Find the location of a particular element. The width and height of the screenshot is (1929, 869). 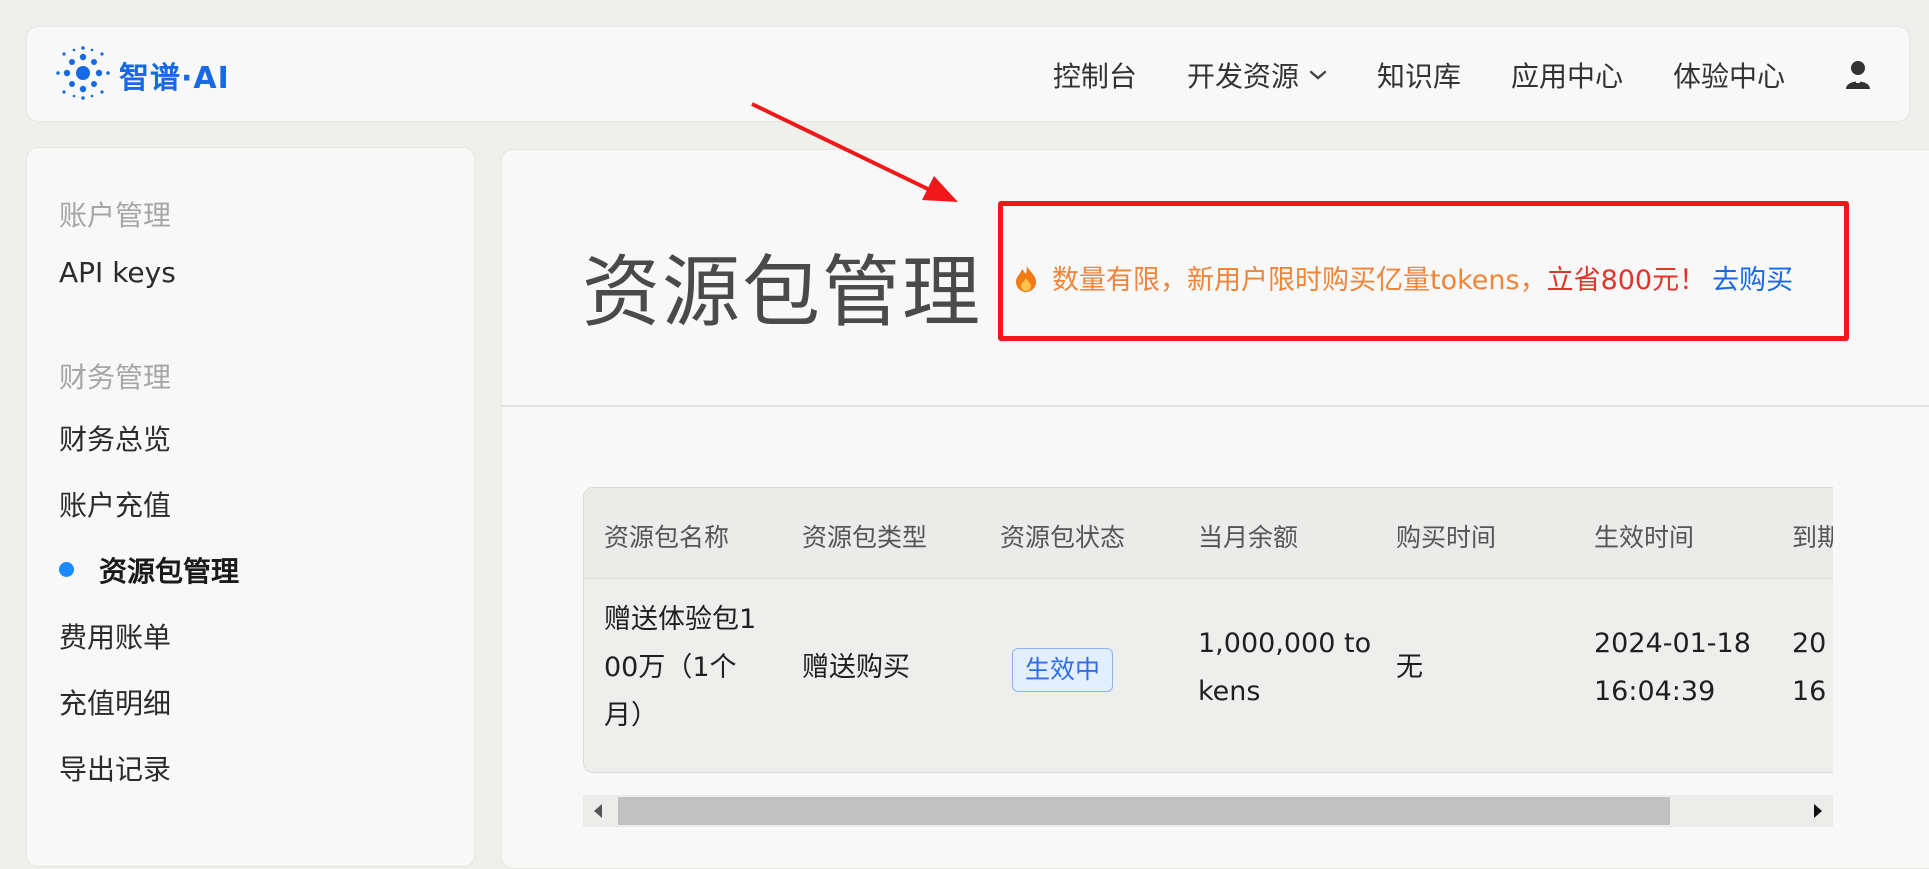

sidebar-item-export-records: 导出记录 is located at coordinates (115, 768).